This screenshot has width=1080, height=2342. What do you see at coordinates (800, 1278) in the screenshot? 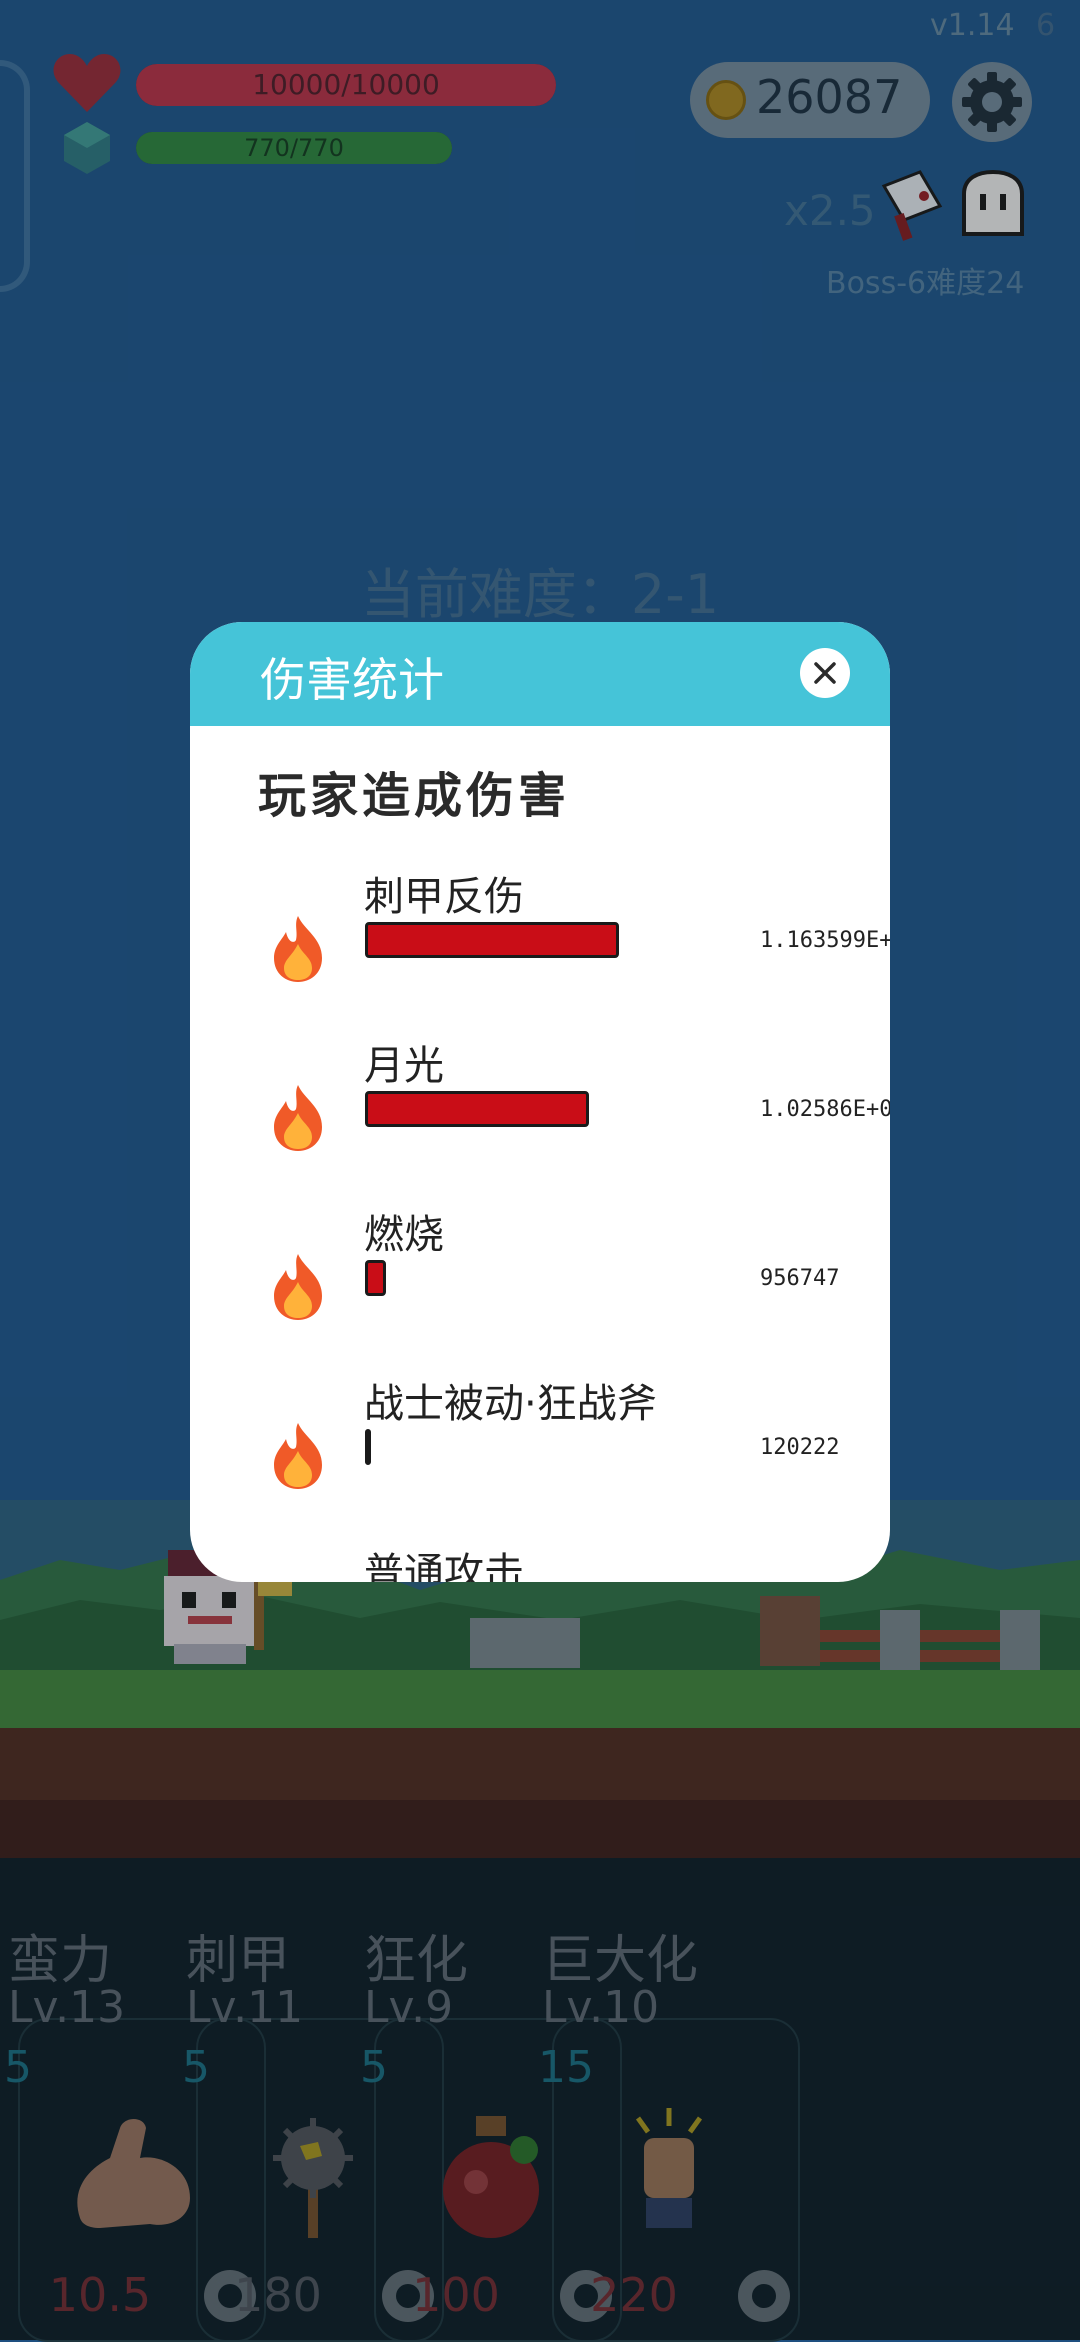
I see `damage-value: 956747` at bounding box center [800, 1278].